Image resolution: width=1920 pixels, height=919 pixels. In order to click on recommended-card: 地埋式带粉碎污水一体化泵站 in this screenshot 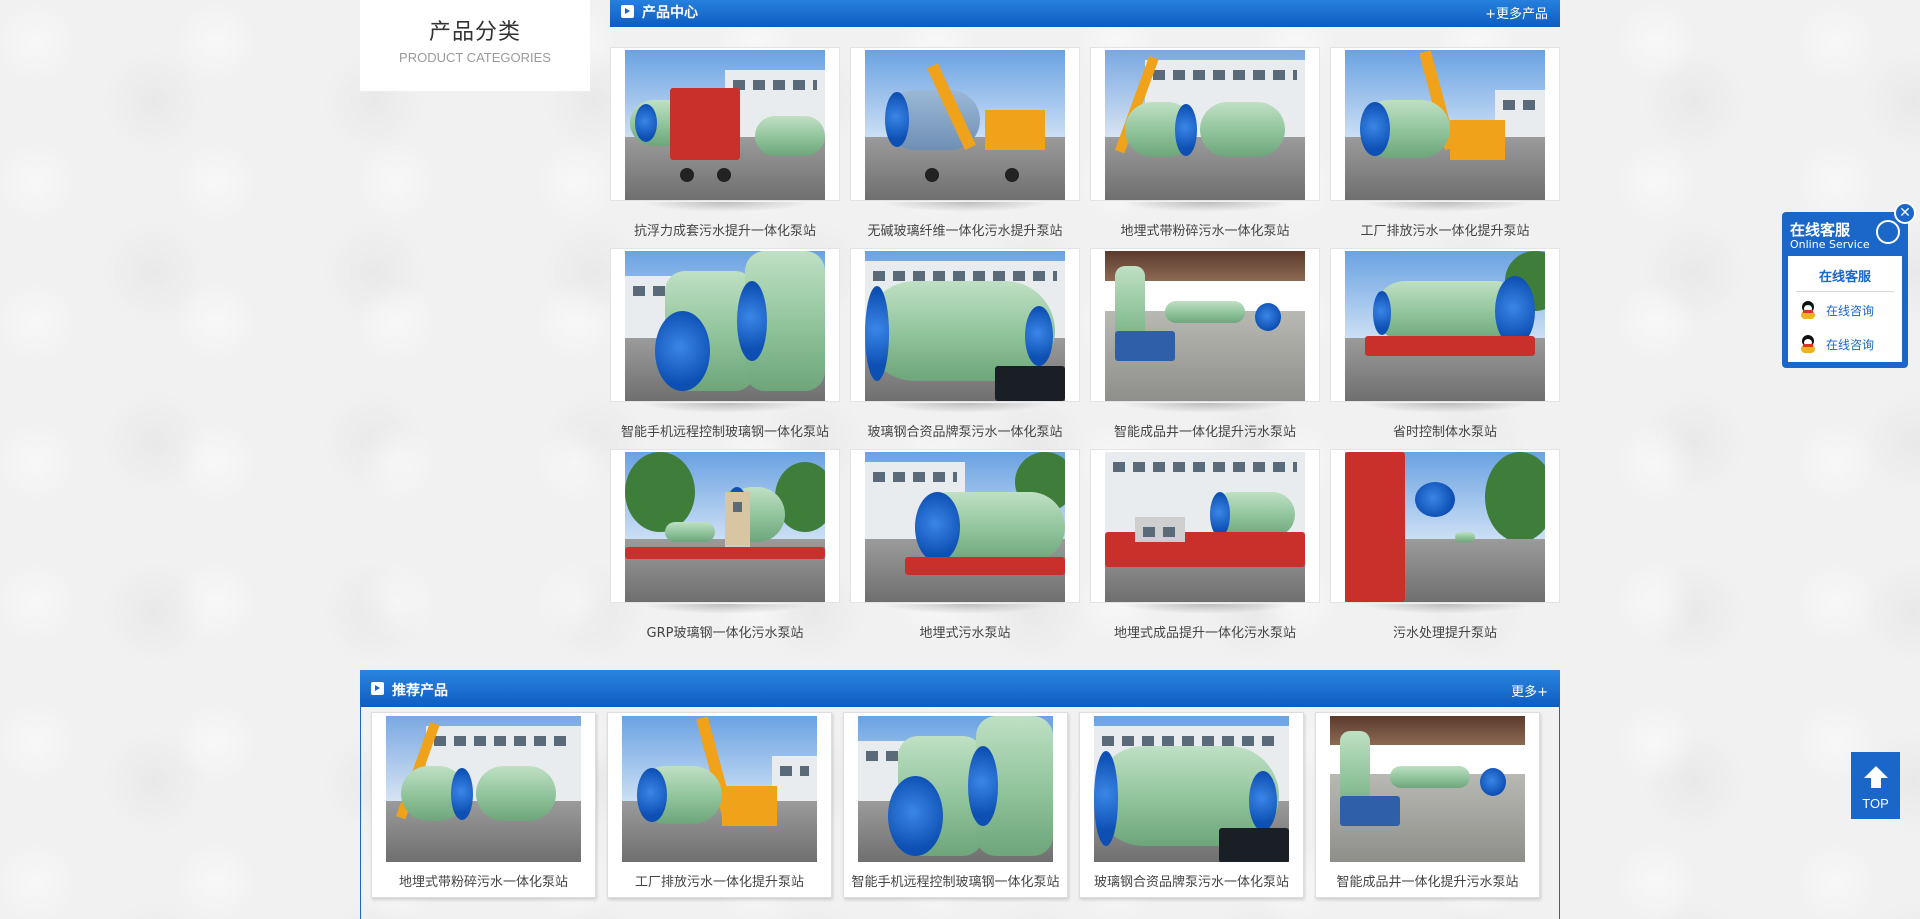, I will do `click(483, 805)`.